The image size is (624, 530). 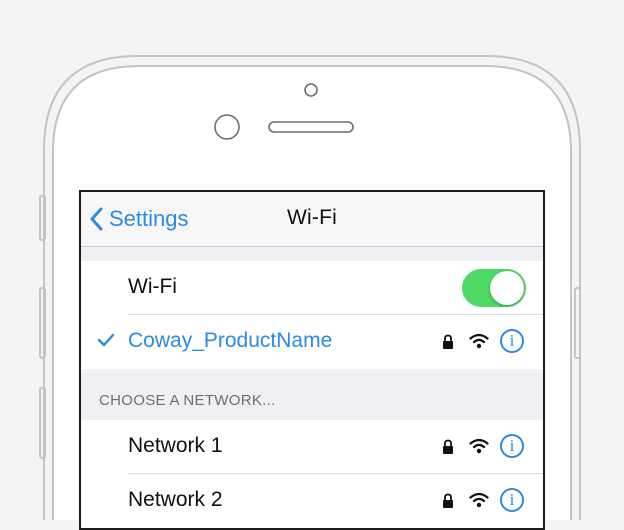 I want to click on wifi-toggle-row: Wi-Fi, so click(x=312, y=288).